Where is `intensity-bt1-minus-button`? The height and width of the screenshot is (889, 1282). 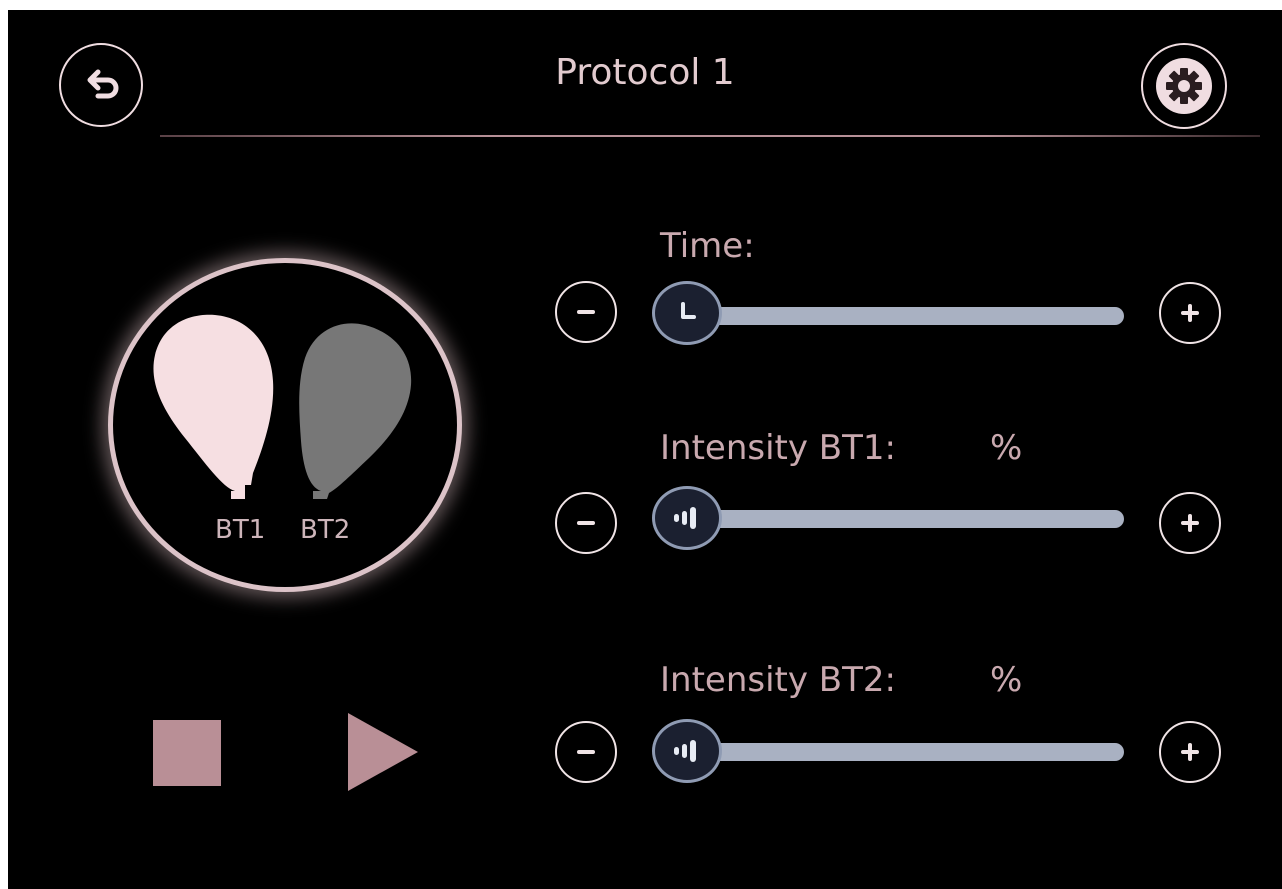 intensity-bt1-minus-button is located at coordinates (586, 523).